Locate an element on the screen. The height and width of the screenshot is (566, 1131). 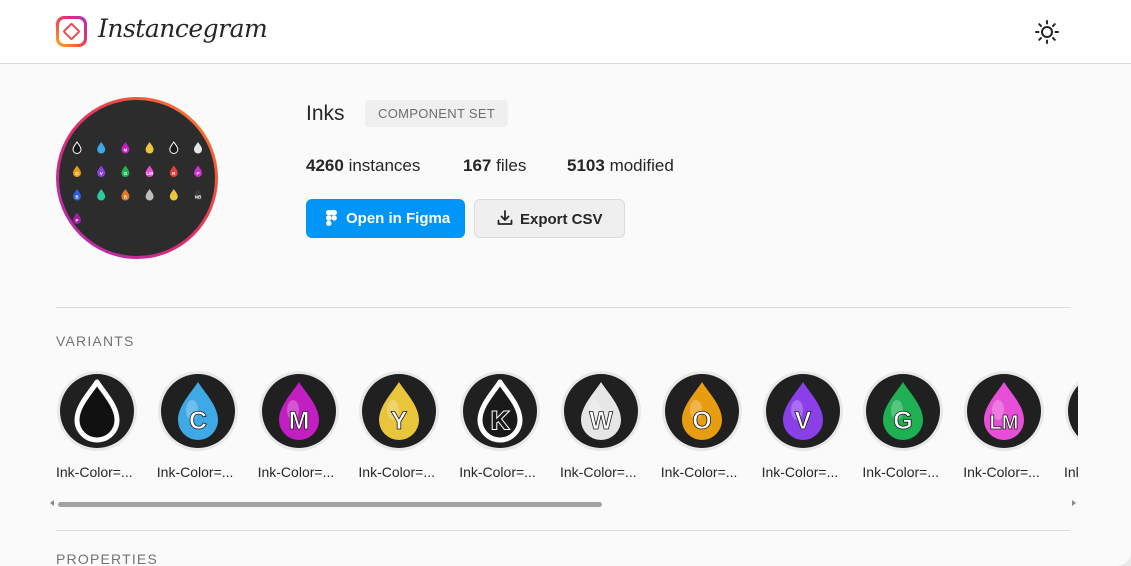
export-csv-button: Export CSV is located at coordinates (549, 218).